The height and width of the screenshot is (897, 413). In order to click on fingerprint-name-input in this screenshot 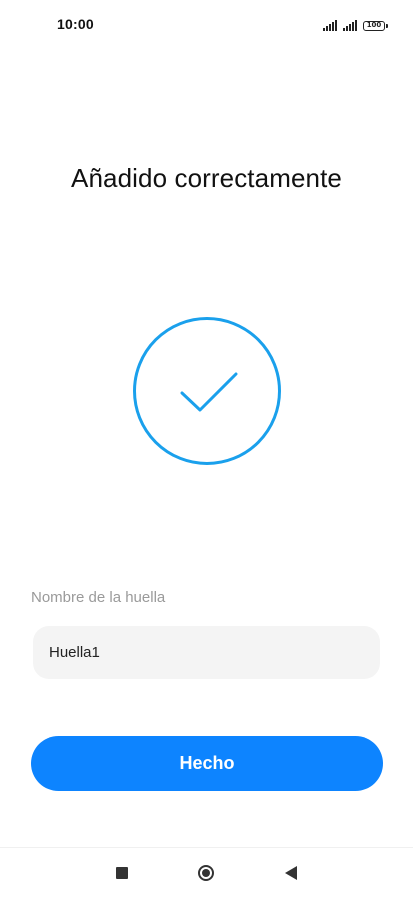, I will do `click(206, 652)`.